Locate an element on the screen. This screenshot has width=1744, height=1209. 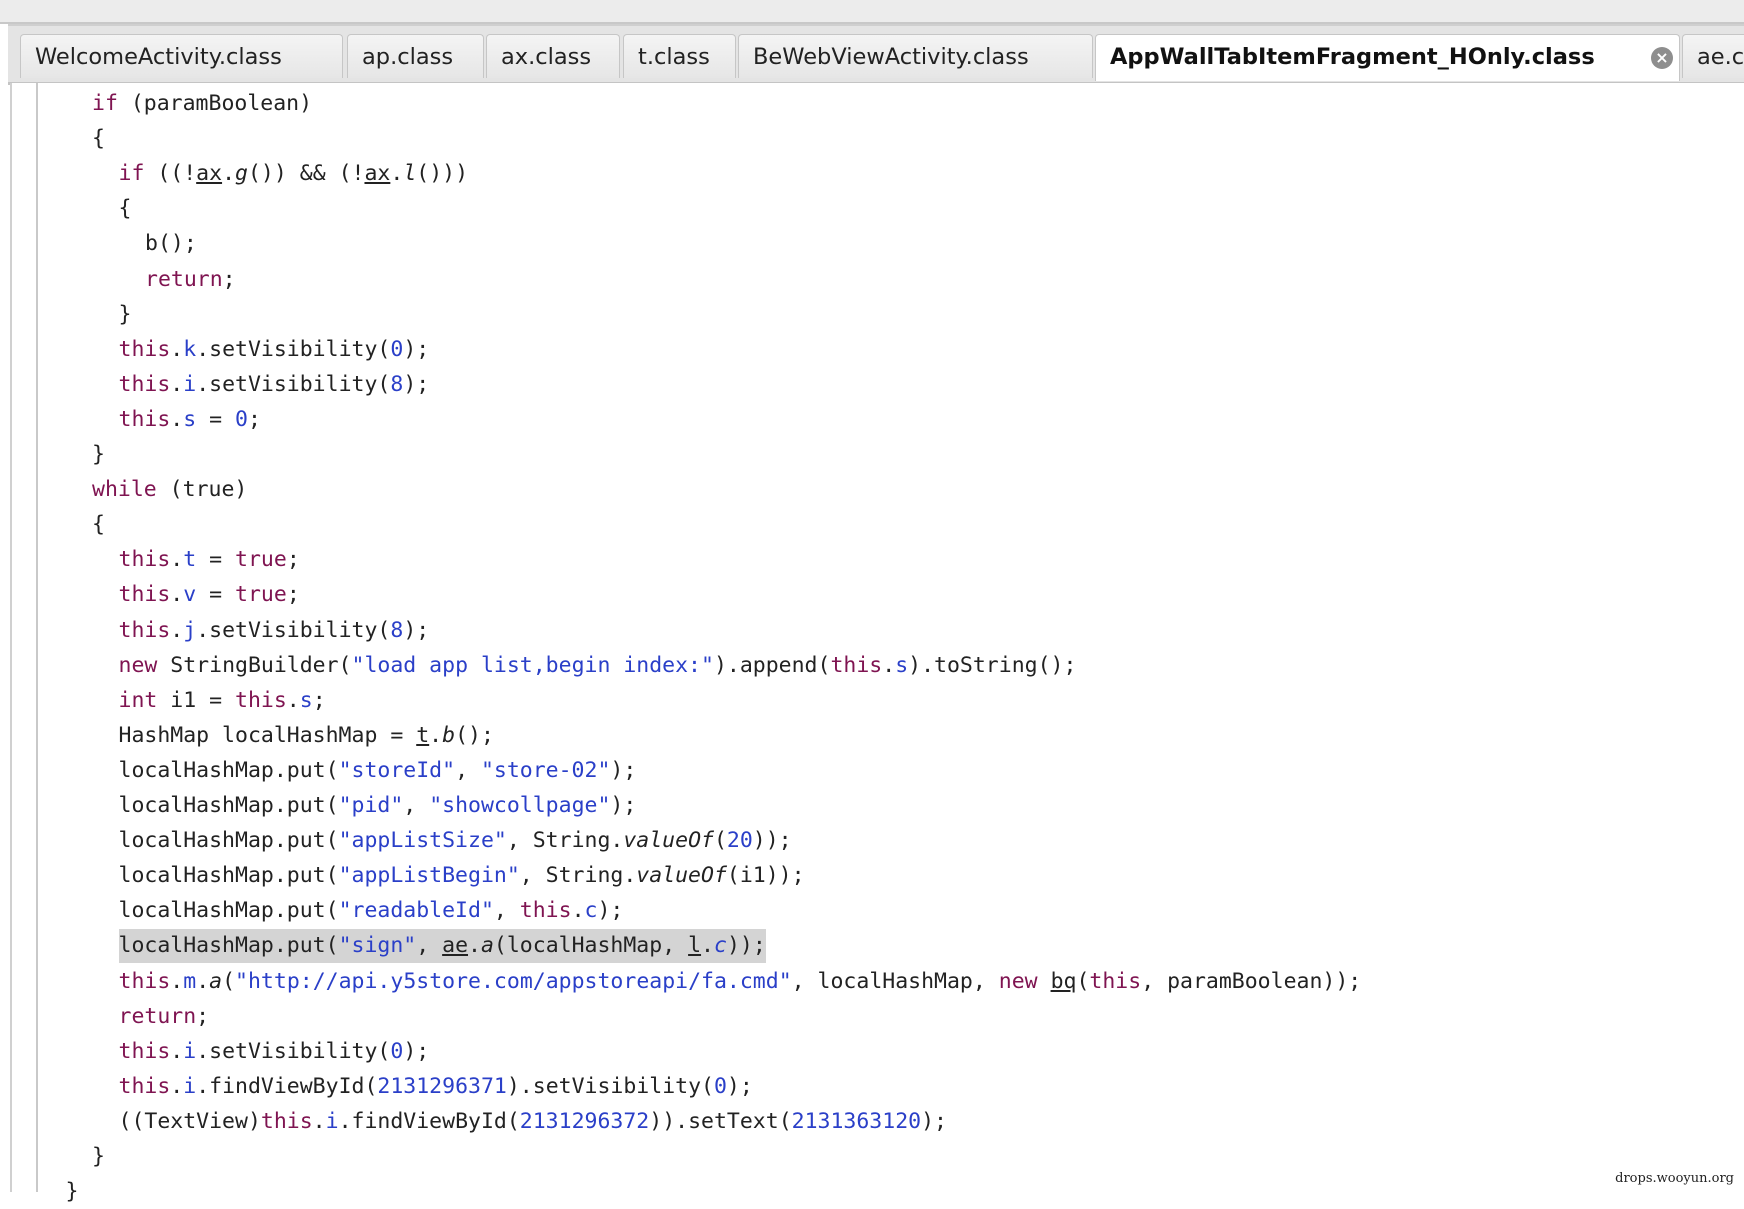
code-token: t is located at coordinates (190, 560).